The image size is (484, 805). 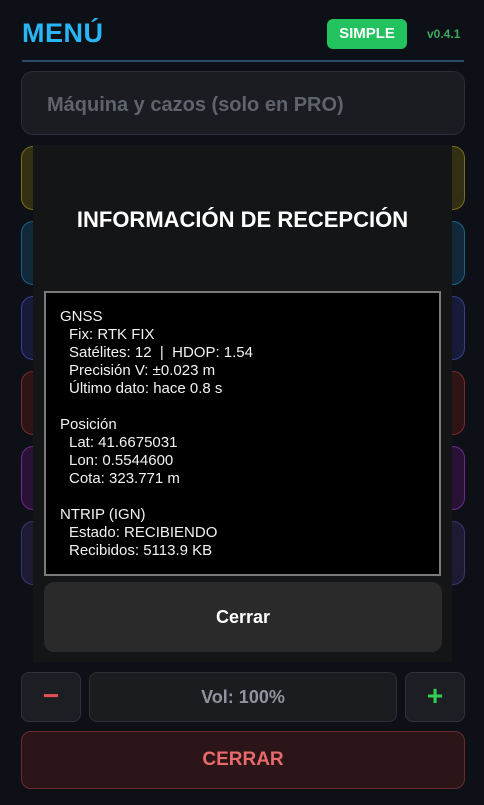 I want to click on gnss-satellites: Satélites: 12 | HDOP: 1.54, so click(x=161, y=352).